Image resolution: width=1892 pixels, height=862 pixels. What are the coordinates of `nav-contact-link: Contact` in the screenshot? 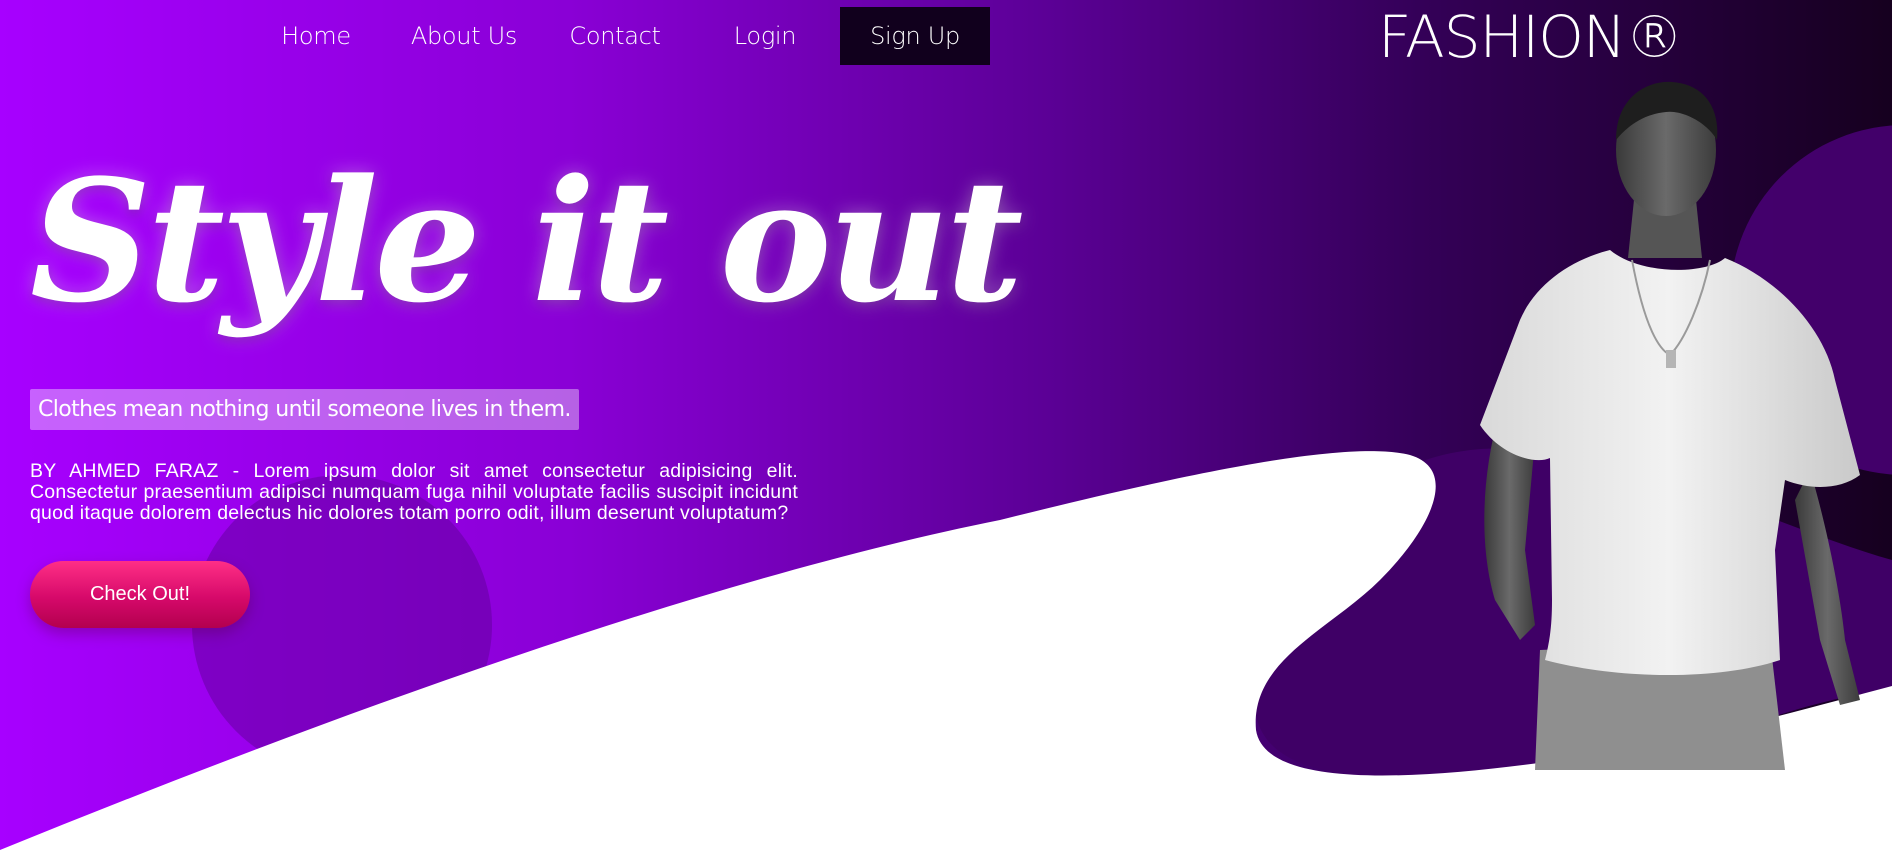 It's located at (615, 36).